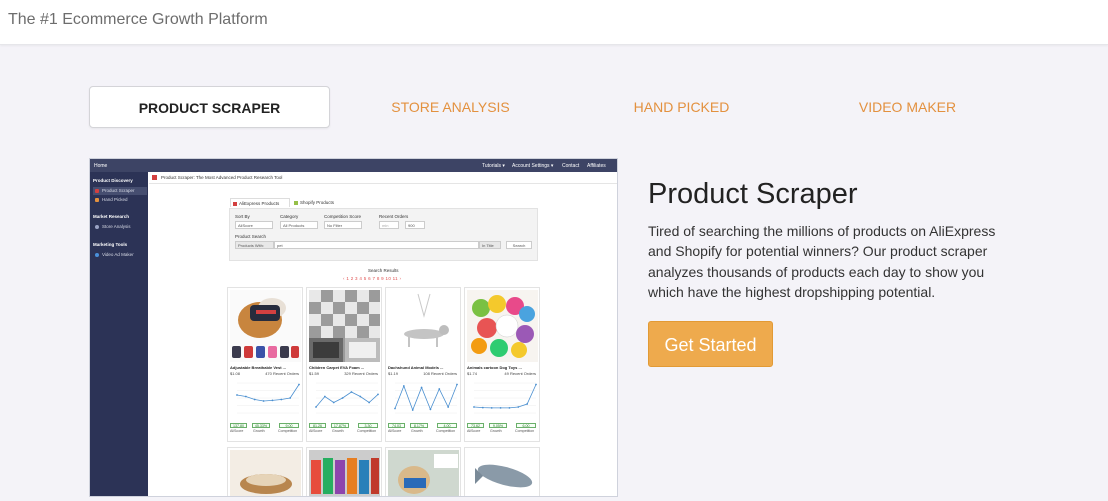 The height and width of the screenshot is (501, 1108). What do you see at coordinates (97, 191) in the screenshot?
I see `scraper-icon` at bounding box center [97, 191].